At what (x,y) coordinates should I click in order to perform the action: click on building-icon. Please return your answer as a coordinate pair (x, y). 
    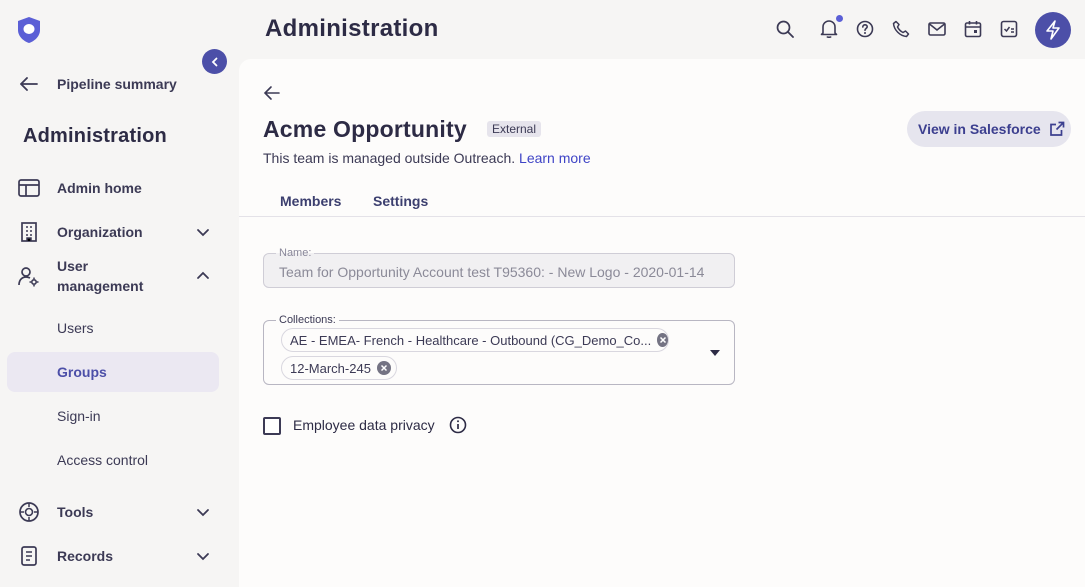
    Looking at the image, I should click on (29, 232).